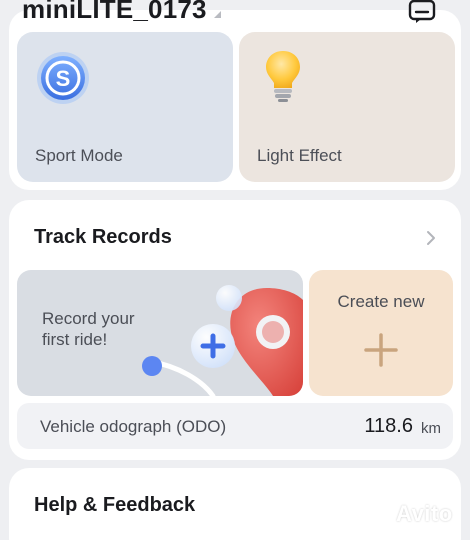  What do you see at coordinates (422, 12) in the screenshot?
I see `chat-bubble-icon` at bounding box center [422, 12].